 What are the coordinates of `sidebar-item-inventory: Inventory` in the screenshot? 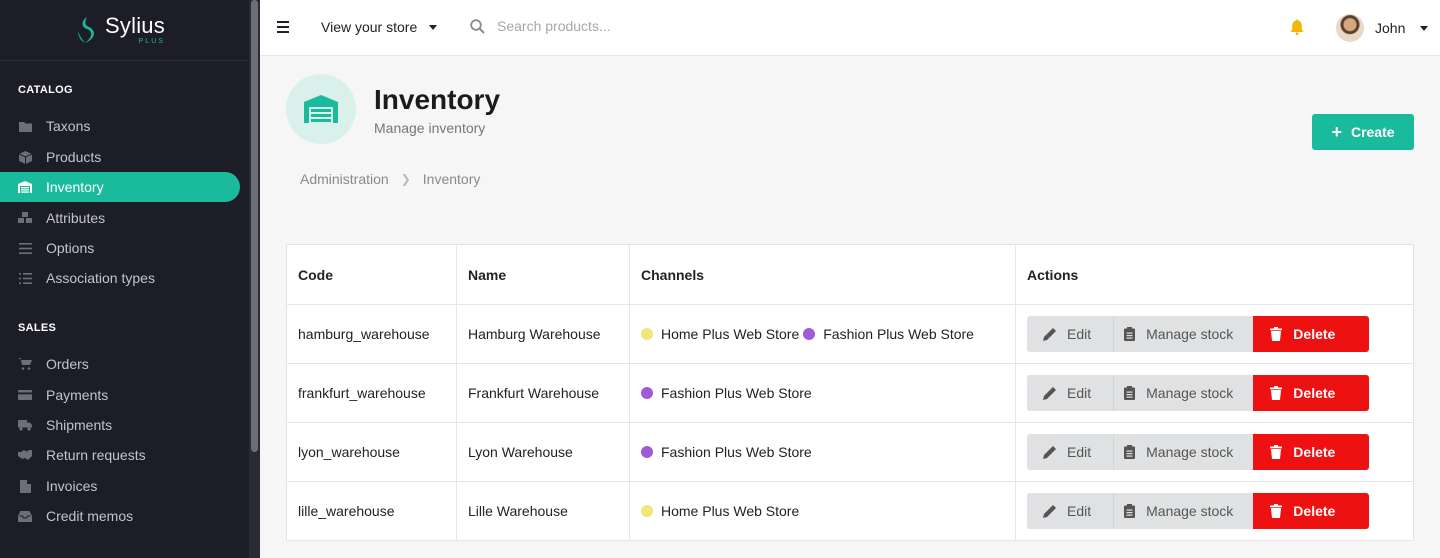 It's located at (120, 187).